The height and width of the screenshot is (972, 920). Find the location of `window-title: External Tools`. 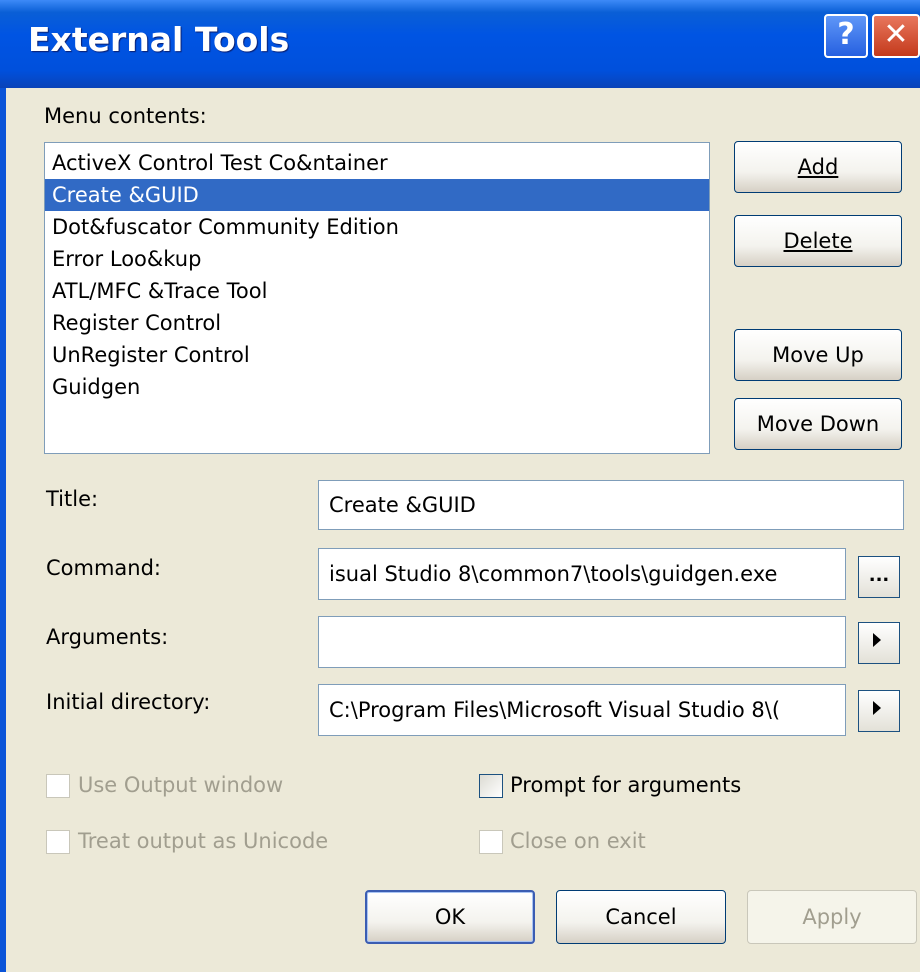

window-title: External Tools is located at coordinates (159, 39).